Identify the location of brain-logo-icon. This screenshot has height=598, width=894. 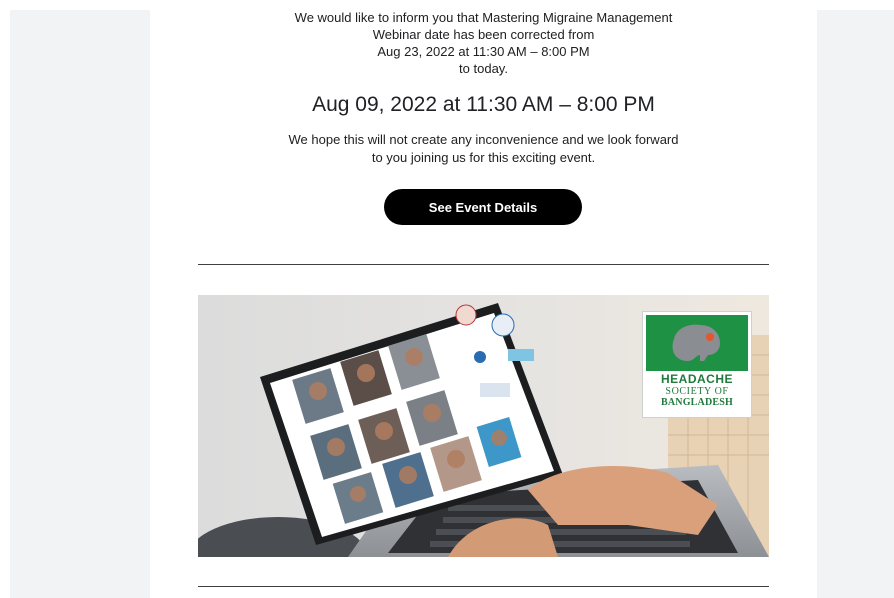
(697, 343).